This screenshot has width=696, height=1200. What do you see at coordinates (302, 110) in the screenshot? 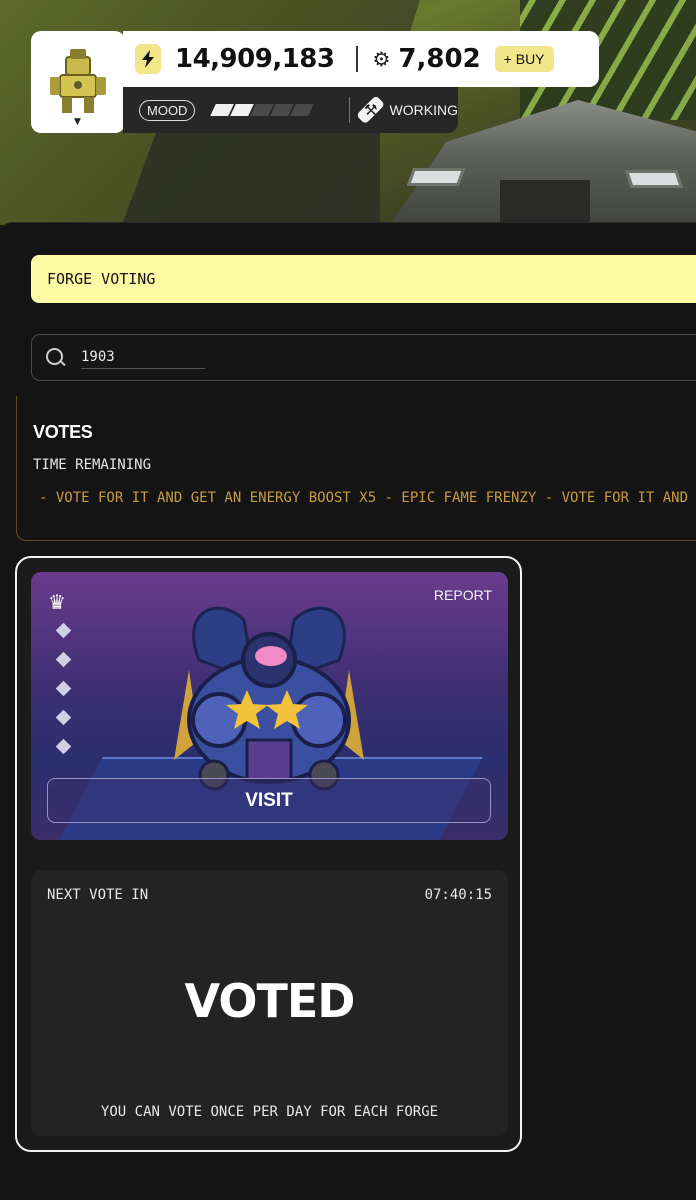
I see `mood-segment` at bounding box center [302, 110].